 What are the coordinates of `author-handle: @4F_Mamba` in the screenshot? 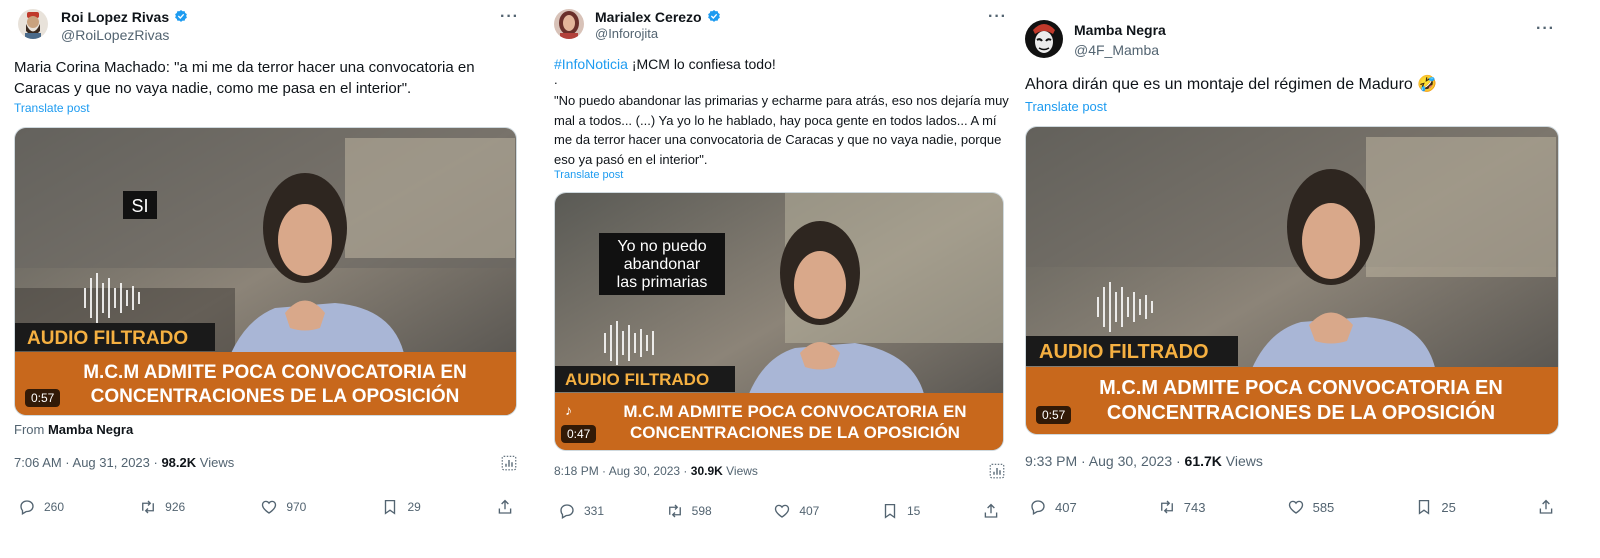 It's located at (1116, 50).